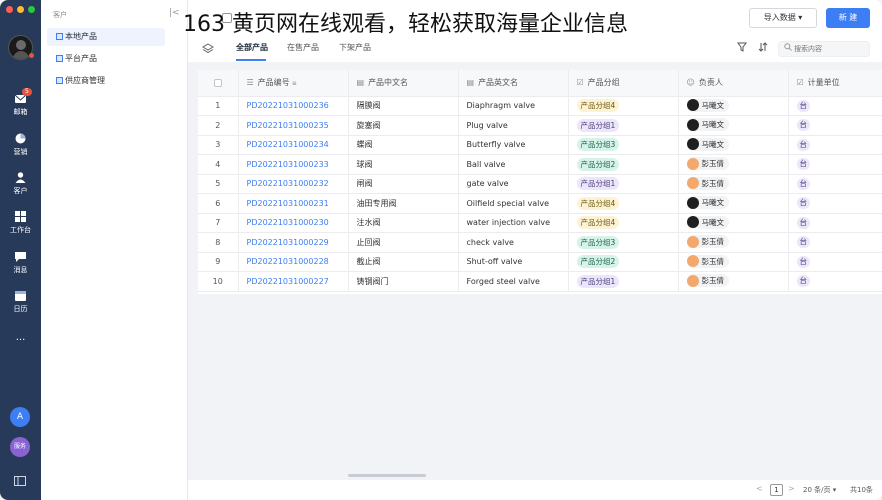 The height and width of the screenshot is (500, 882). Describe the element at coordinates (403, 164) in the screenshot. I see `product-cn-name: 球阀` at that location.